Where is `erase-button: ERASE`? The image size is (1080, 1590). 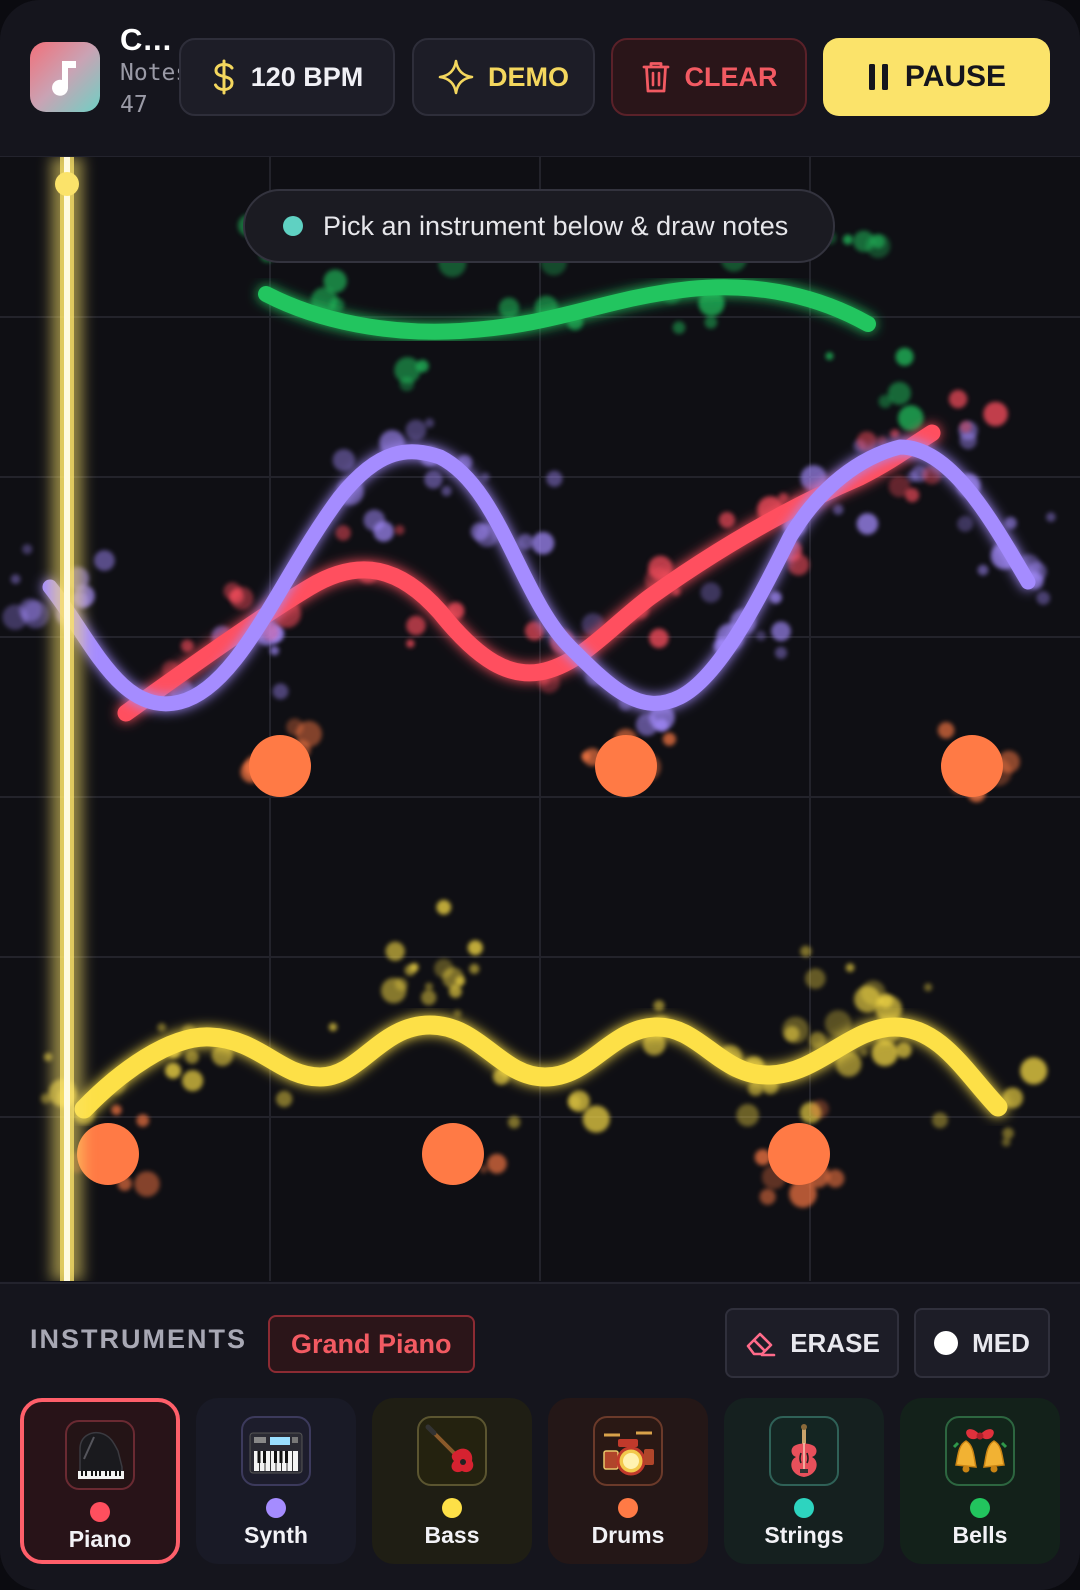 erase-button: ERASE is located at coordinates (812, 1343).